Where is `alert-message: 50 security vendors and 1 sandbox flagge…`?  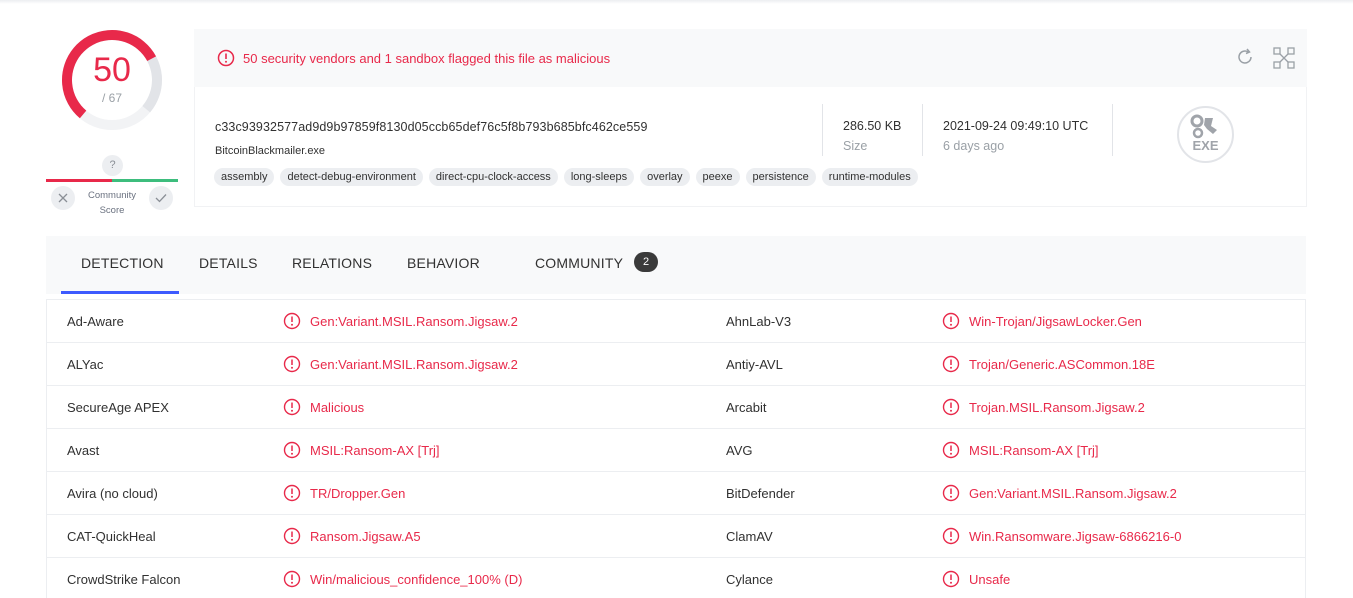
alert-message: 50 security vendors and 1 sandbox flagge… is located at coordinates (427, 58).